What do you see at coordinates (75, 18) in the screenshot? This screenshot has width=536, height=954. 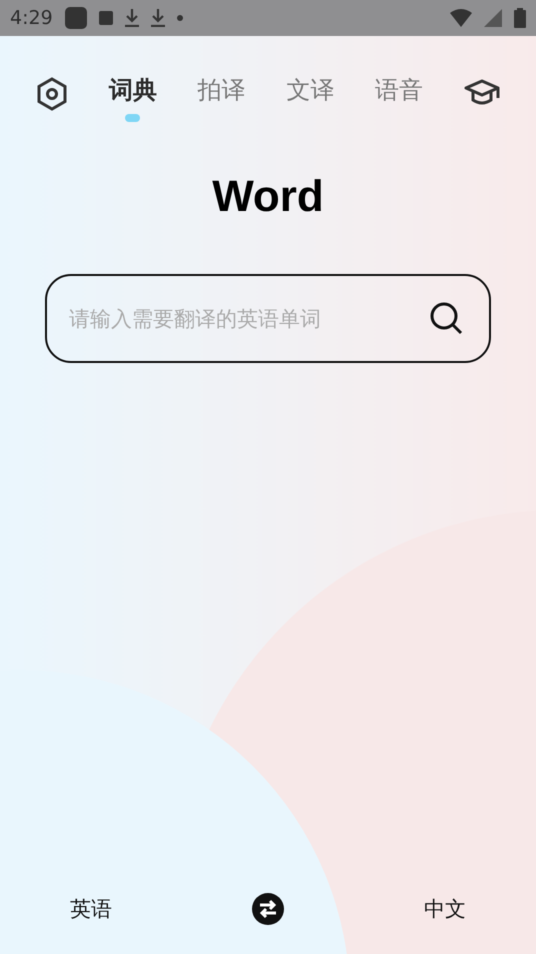 I see `app-icon` at bounding box center [75, 18].